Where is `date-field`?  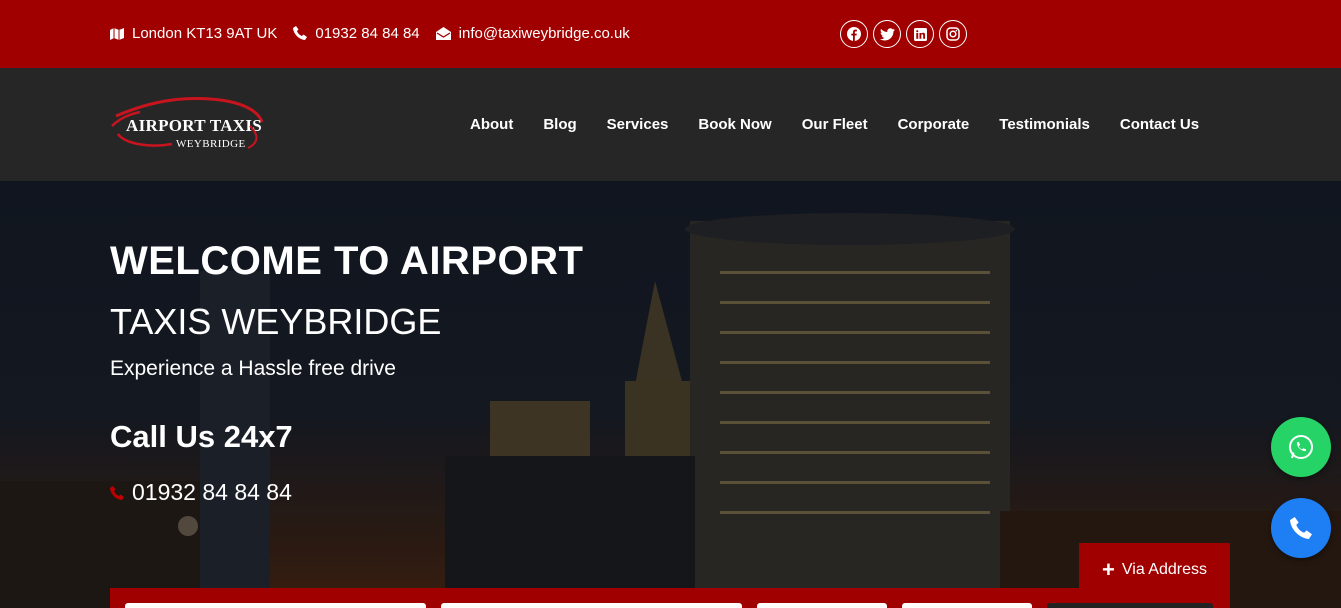
date-field is located at coordinates (822, 605).